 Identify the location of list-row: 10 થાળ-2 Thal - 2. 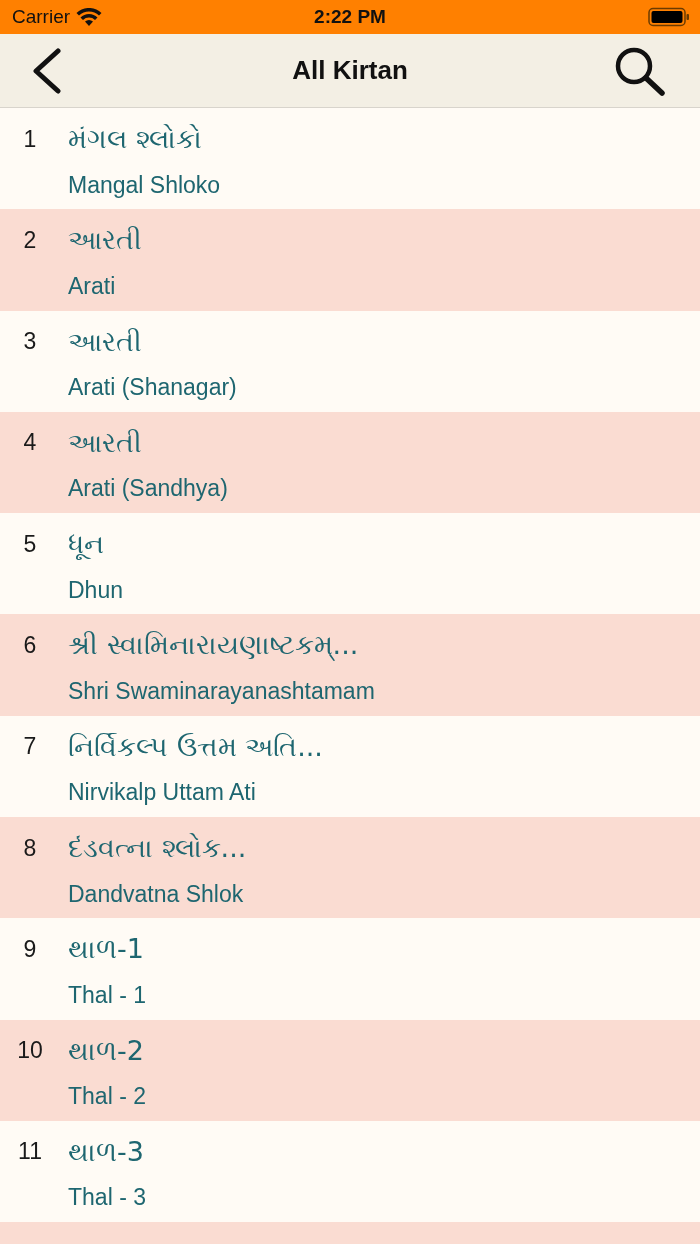
(350, 1070).